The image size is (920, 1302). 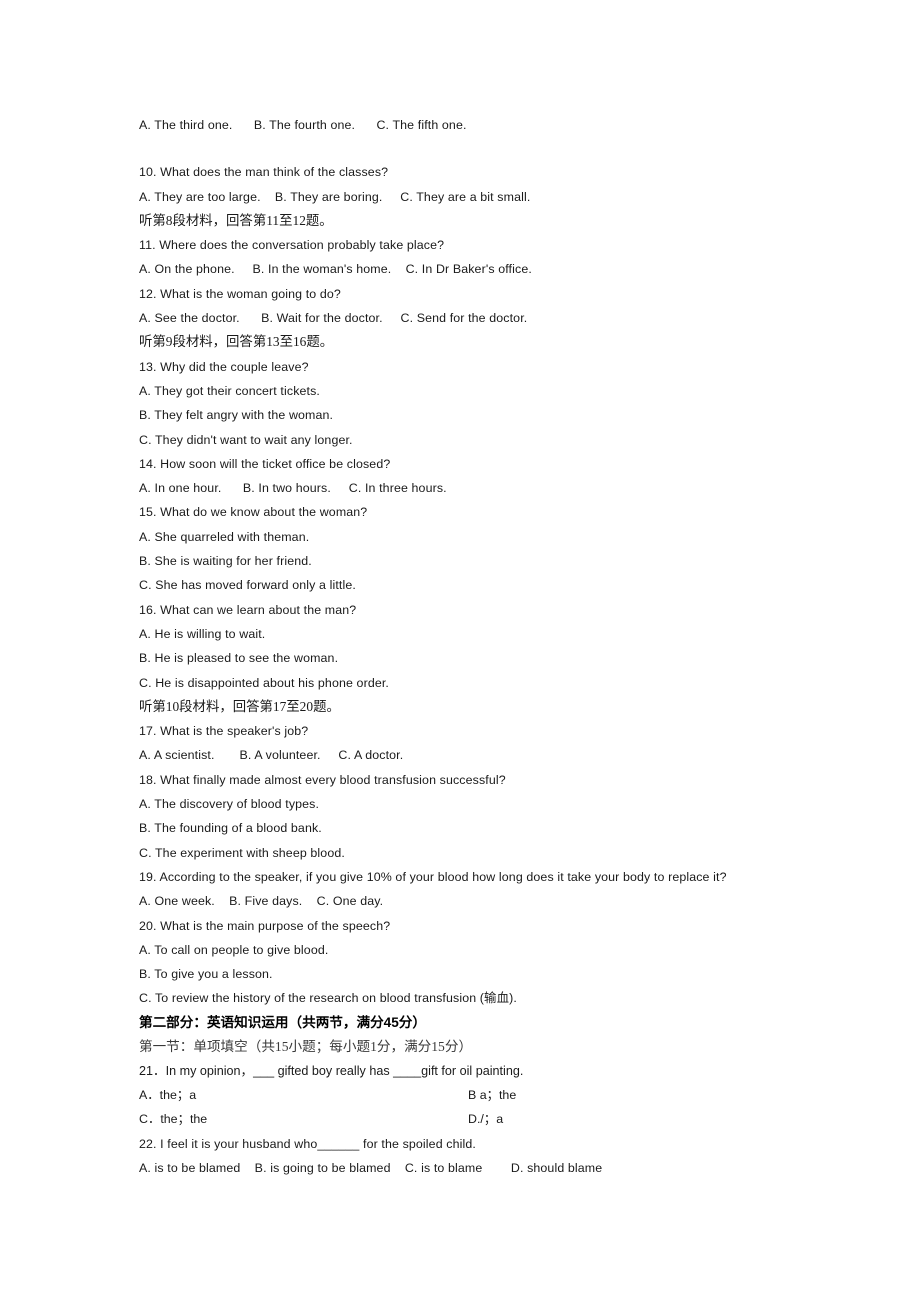 I want to click on question-15-option-a: A. She quarreled with theman., so click(x=224, y=536).